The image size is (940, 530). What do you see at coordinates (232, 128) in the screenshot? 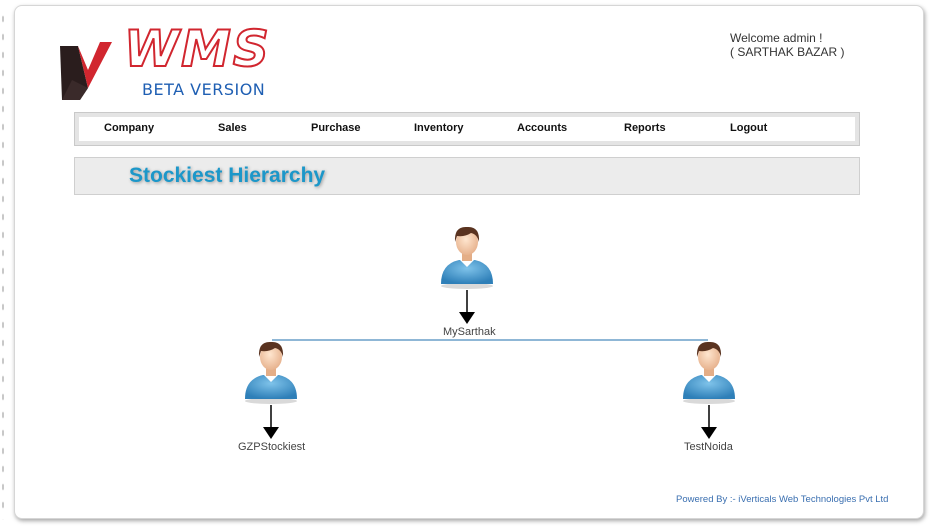
I see `nav-sales: Sales` at bounding box center [232, 128].